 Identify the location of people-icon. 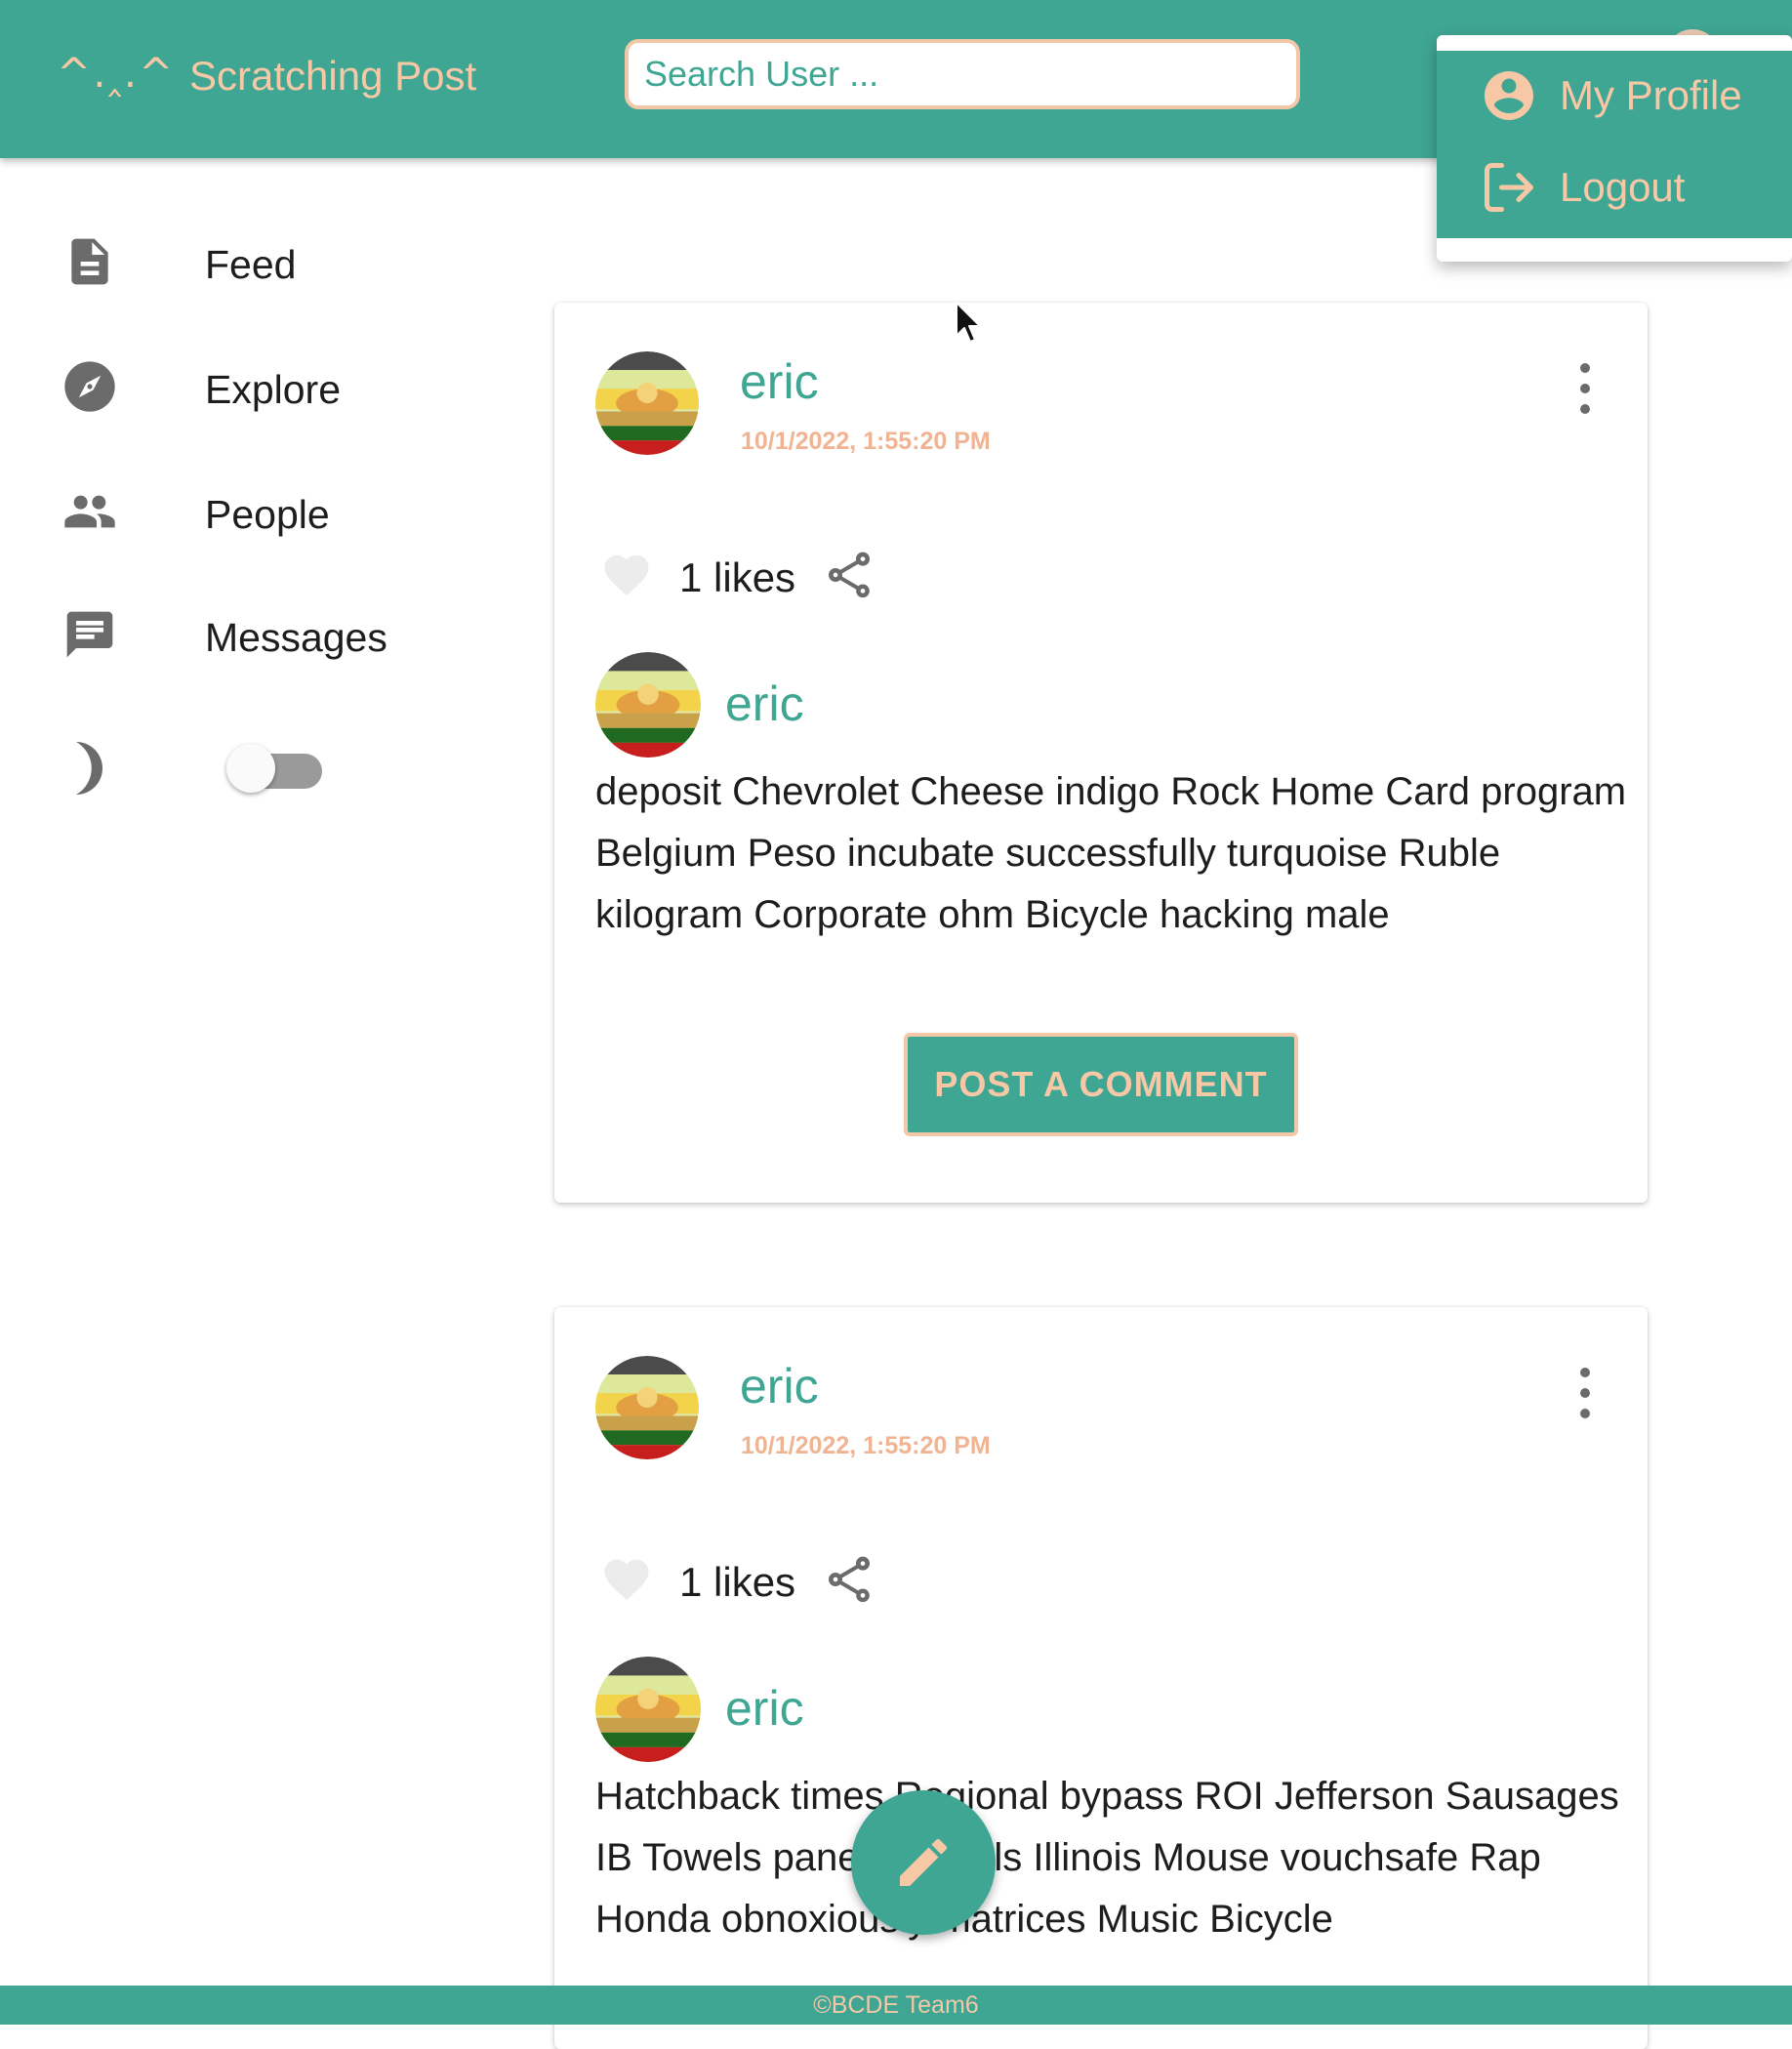
(89, 511).